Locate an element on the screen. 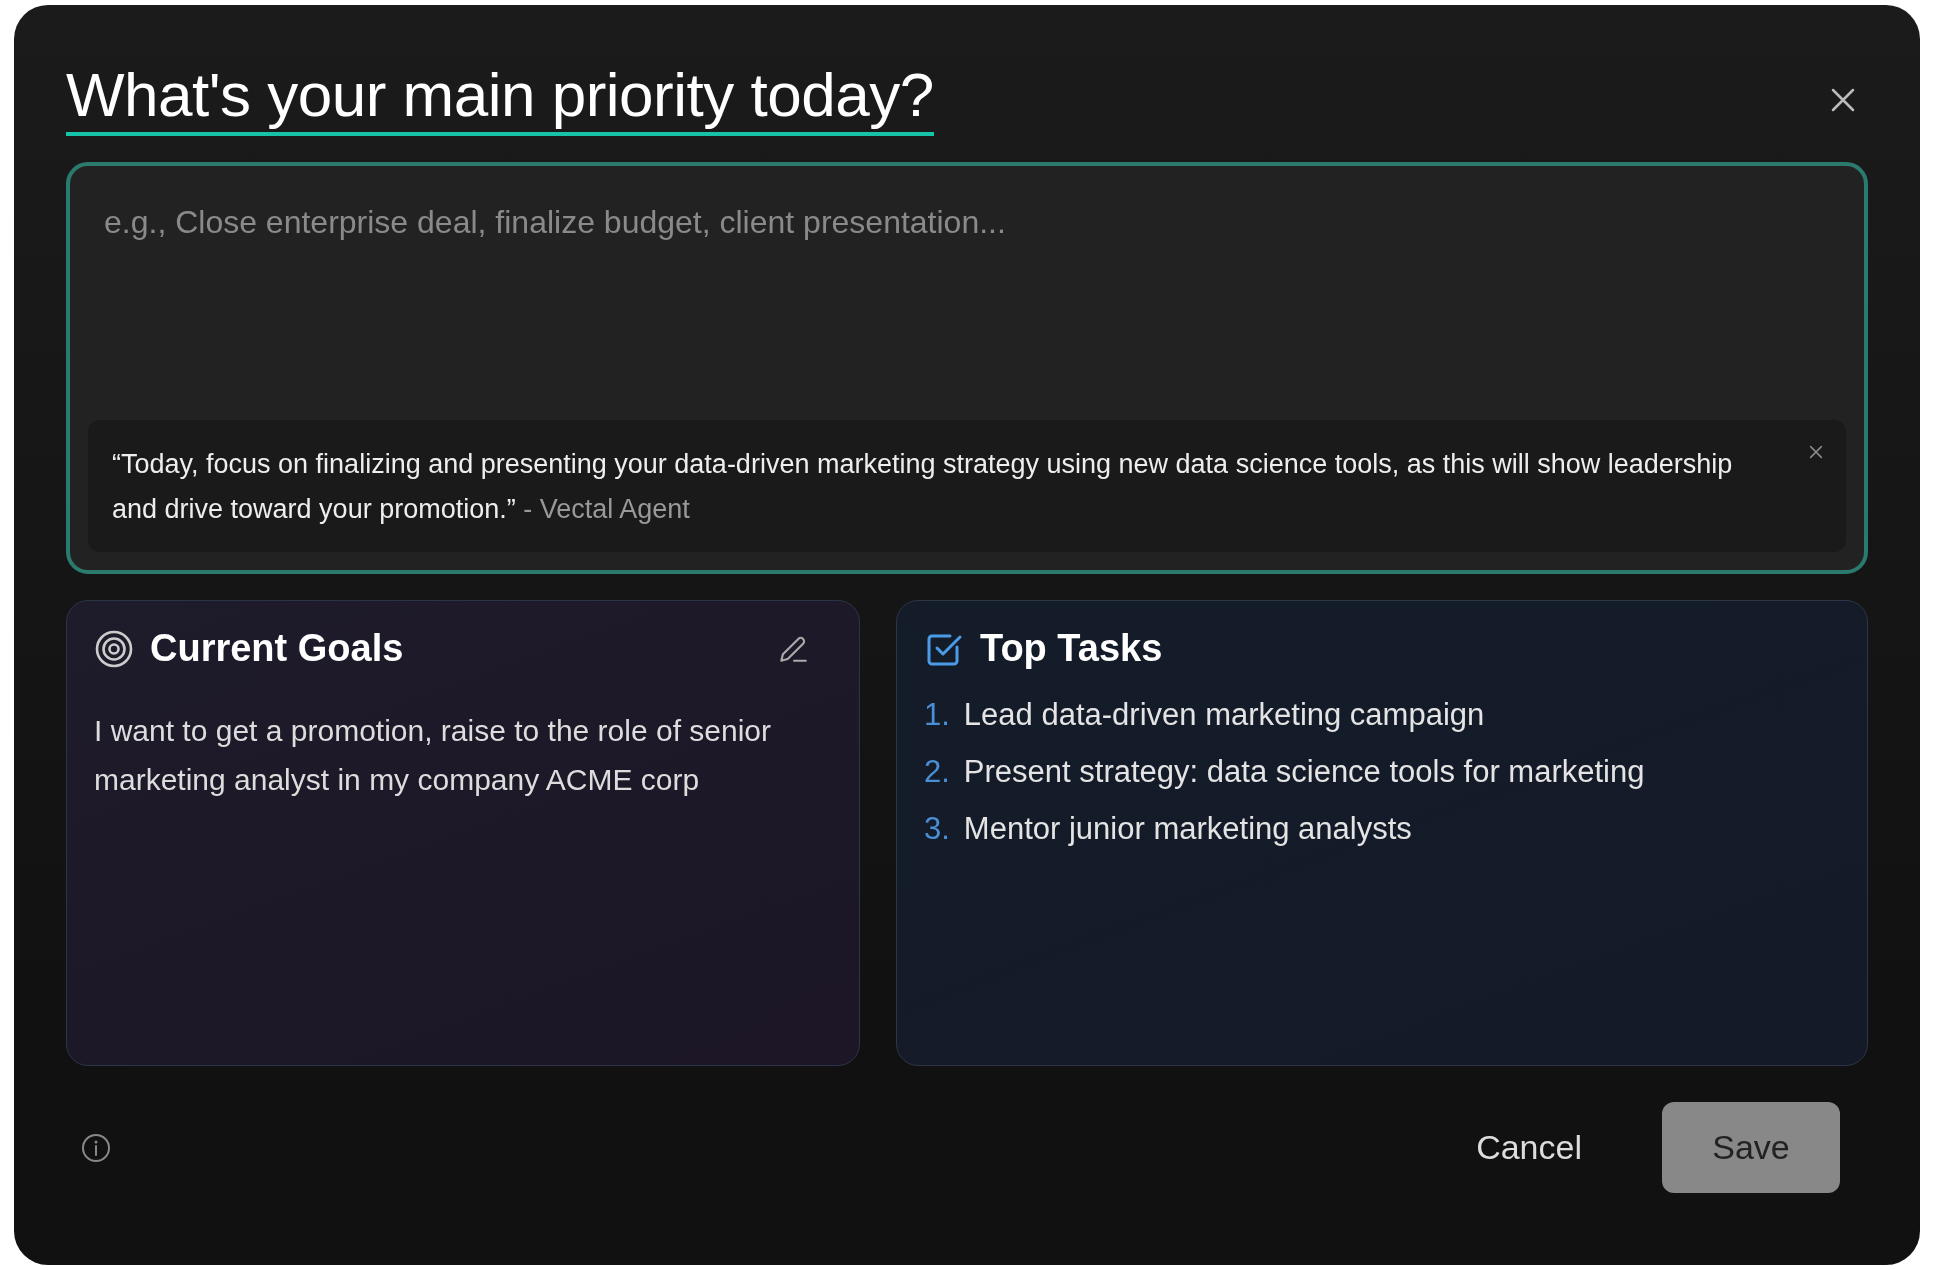  dialog-title: What's your main priority today? is located at coordinates (500, 98).